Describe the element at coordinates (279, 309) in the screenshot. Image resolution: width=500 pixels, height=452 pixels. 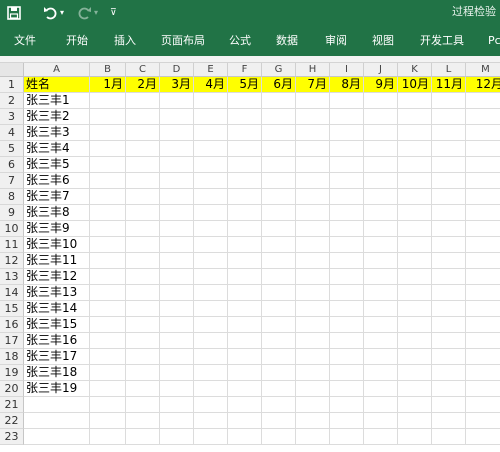
I see `cell-g15` at that location.